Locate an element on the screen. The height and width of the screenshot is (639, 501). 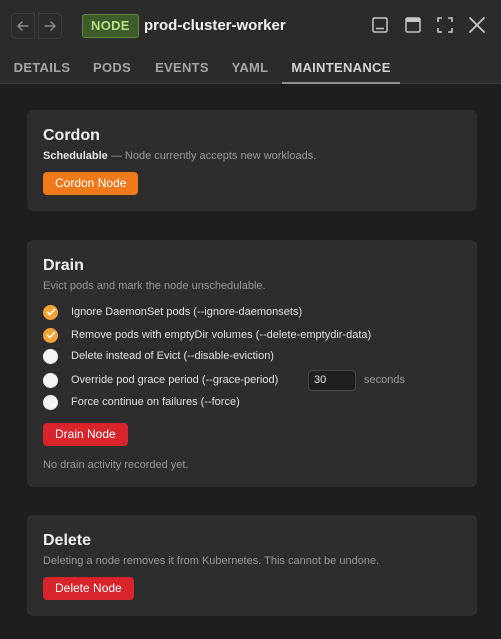
fullscreen-icon is located at coordinates (445, 25).